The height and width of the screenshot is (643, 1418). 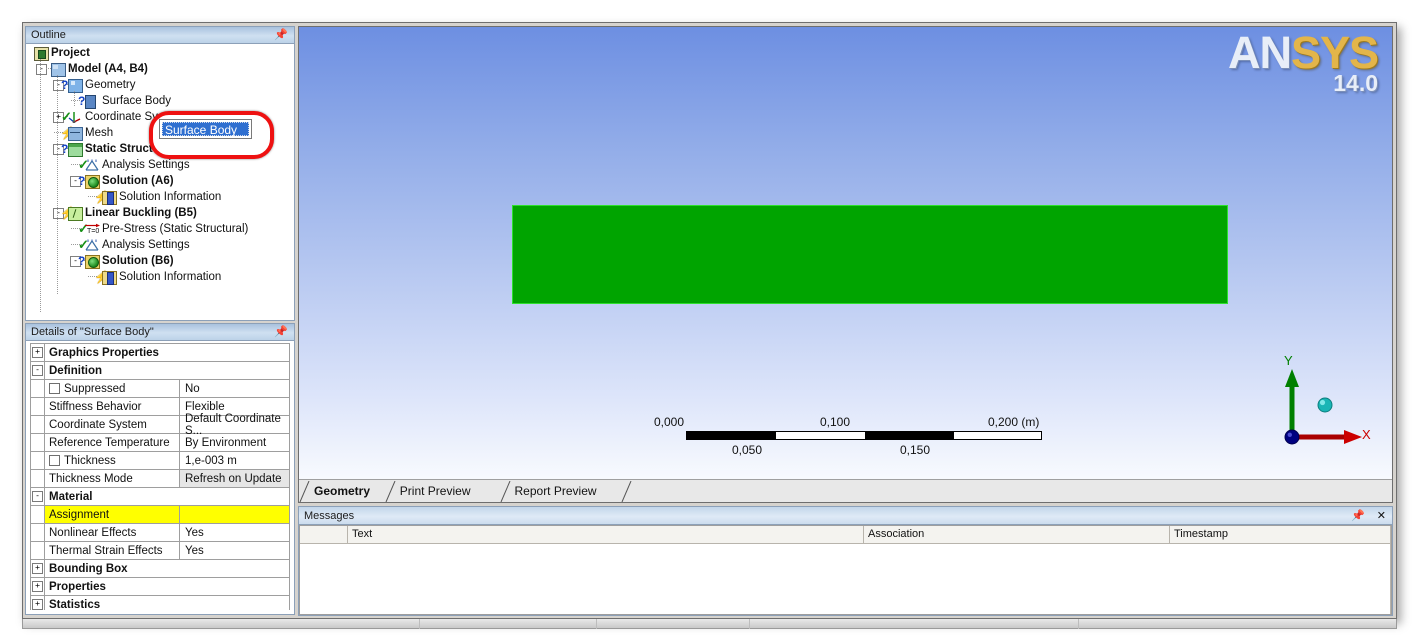 What do you see at coordinates (234, 388) in the screenshot?
I see `details-property-value: No` at bounding box center [234, 388].